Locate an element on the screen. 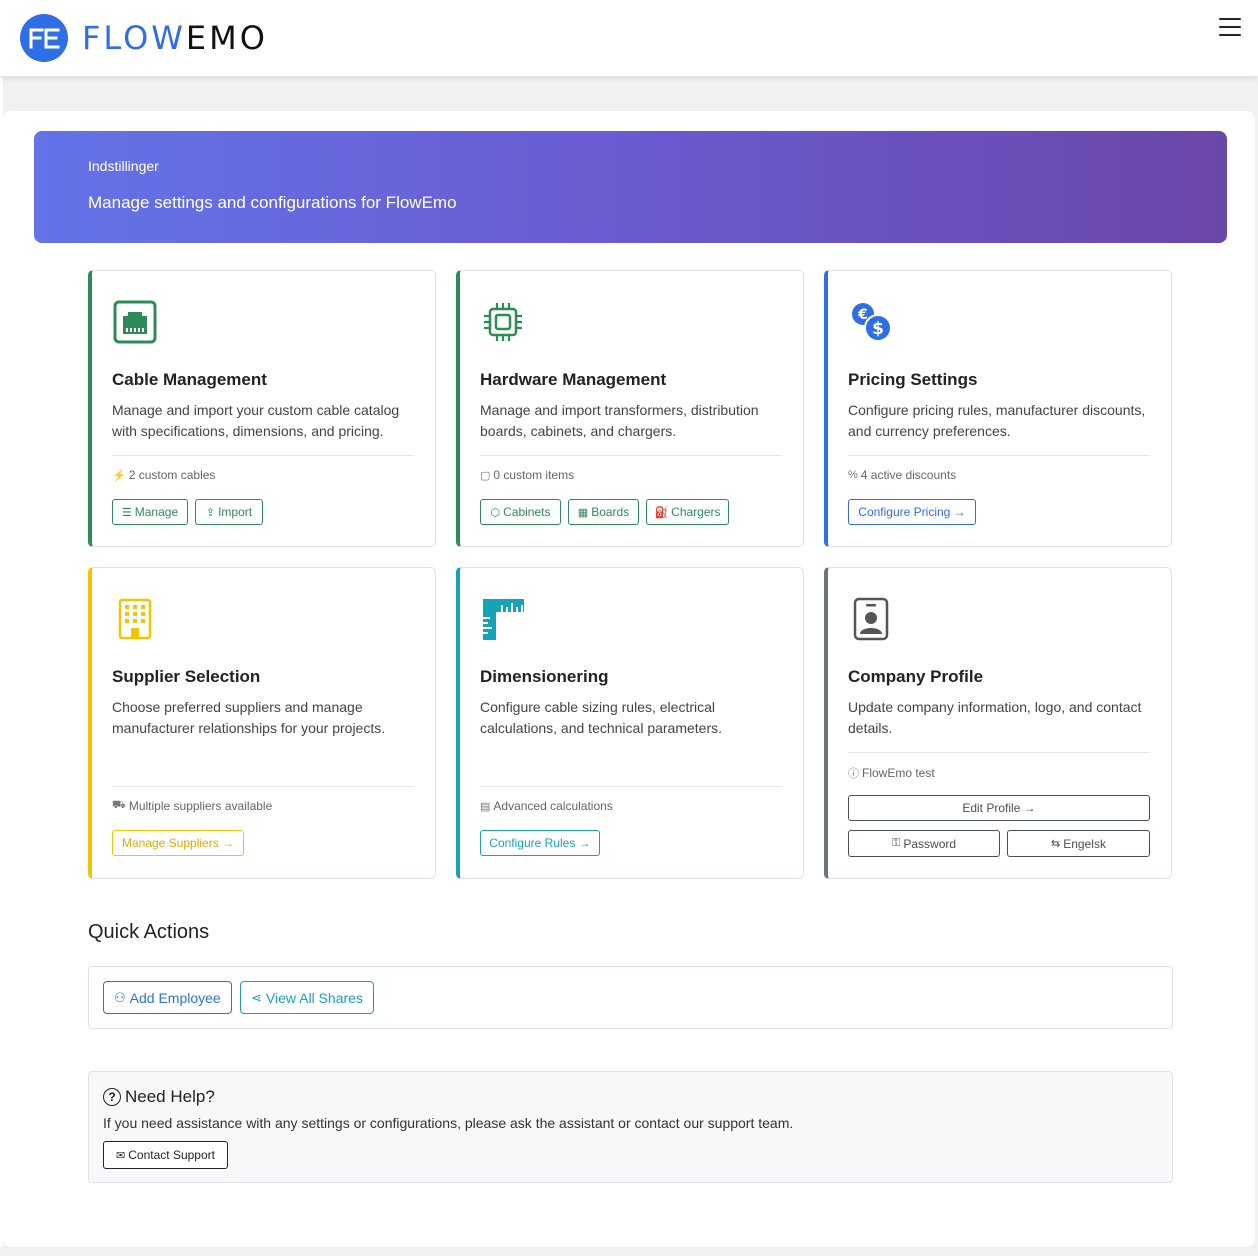 The height and width of the screenshot is (1256, 1258). view-all-shares-button: ⋖ View All Shares is located at coordinates (307, 997).